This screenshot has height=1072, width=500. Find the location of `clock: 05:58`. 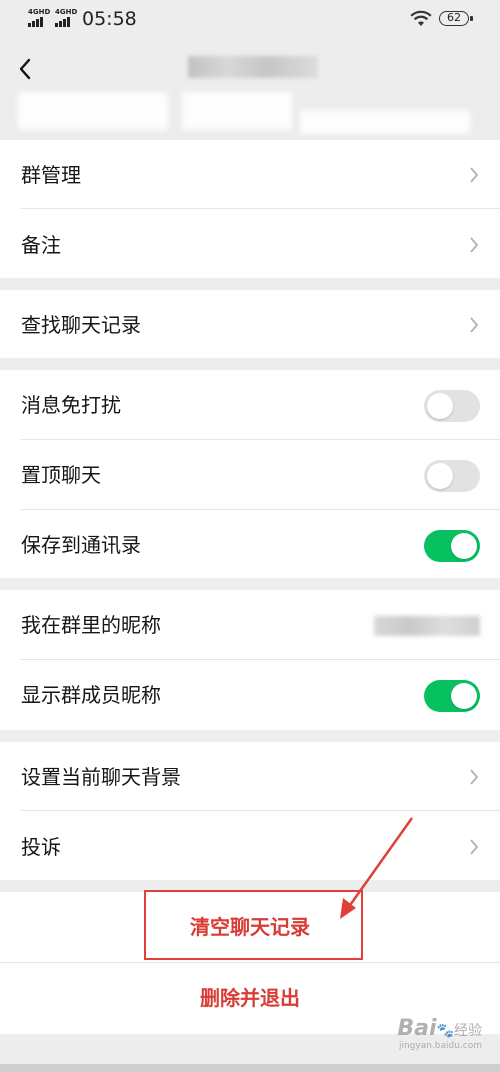

clock: 05:58 is located at coordinates (109, 19).